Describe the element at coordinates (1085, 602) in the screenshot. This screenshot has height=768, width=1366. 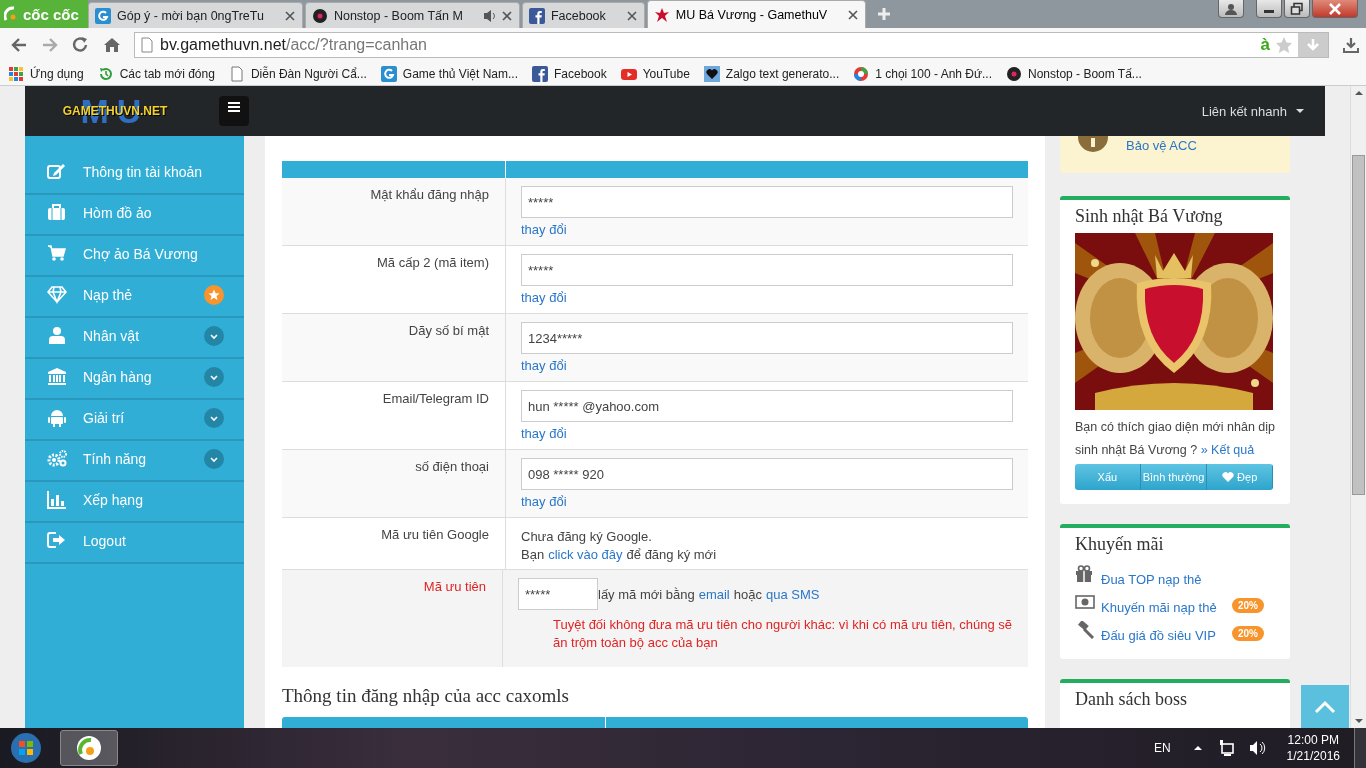
I see `banknote-icon` at that location.